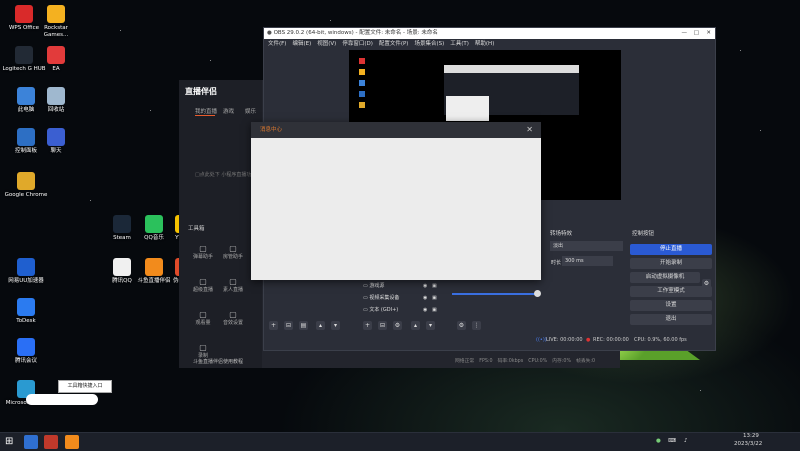 This screenshot has height=451, width=800. Describe the element at coordinates (26, 321) in the screenshot. I see `desktop-icon-label: ToDesk` at that location.